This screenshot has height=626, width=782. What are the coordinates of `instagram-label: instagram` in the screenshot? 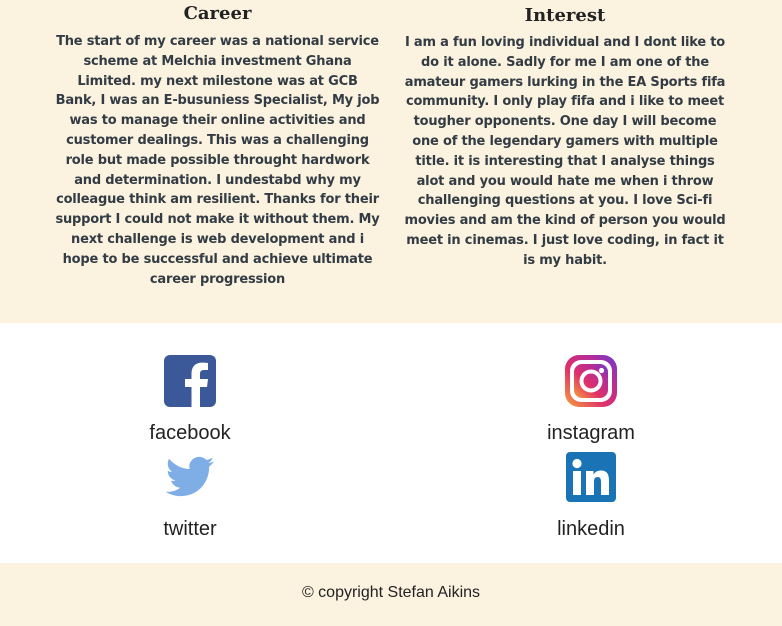 It's located at (591, 433).